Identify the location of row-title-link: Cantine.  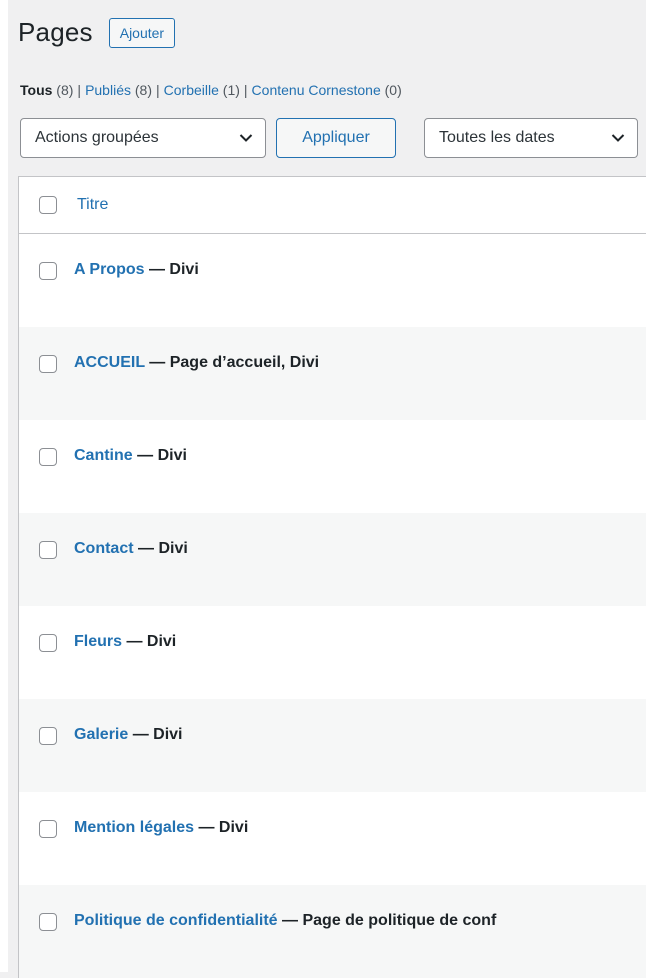
(103, 455).